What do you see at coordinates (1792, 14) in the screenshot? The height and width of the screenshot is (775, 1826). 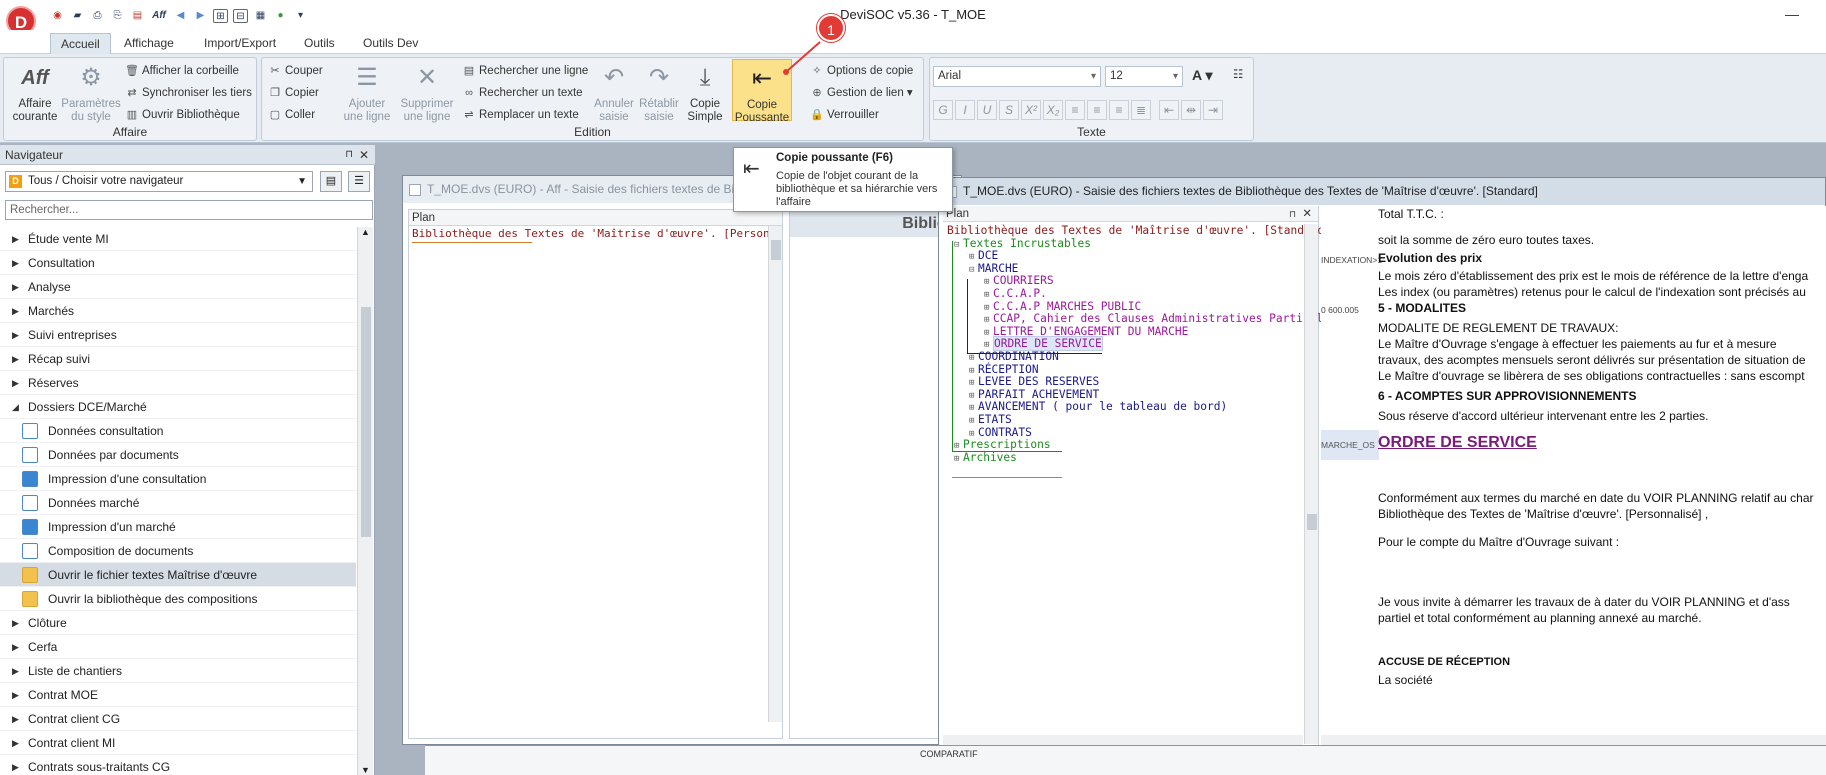 I see `minimize-icon: —` at bounding box center [1792, 14].